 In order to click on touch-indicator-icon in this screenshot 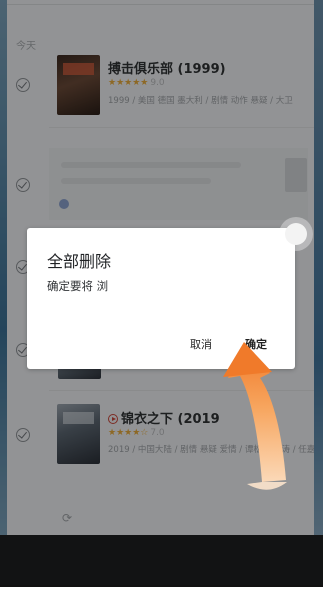, I will do `click(296, 234)`.